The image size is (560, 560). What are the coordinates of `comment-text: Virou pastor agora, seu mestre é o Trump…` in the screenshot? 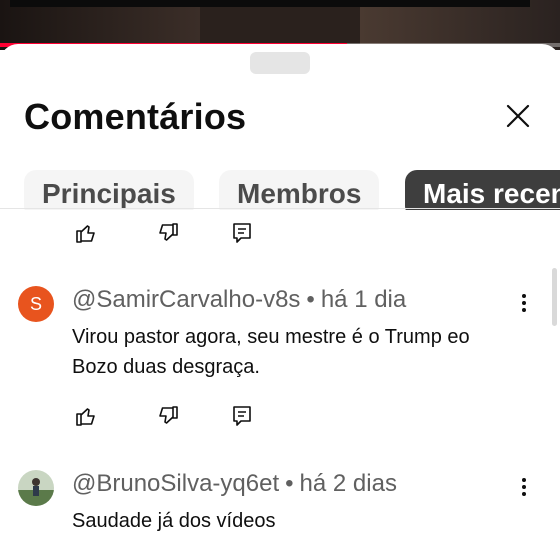 It's located at (271, 352).